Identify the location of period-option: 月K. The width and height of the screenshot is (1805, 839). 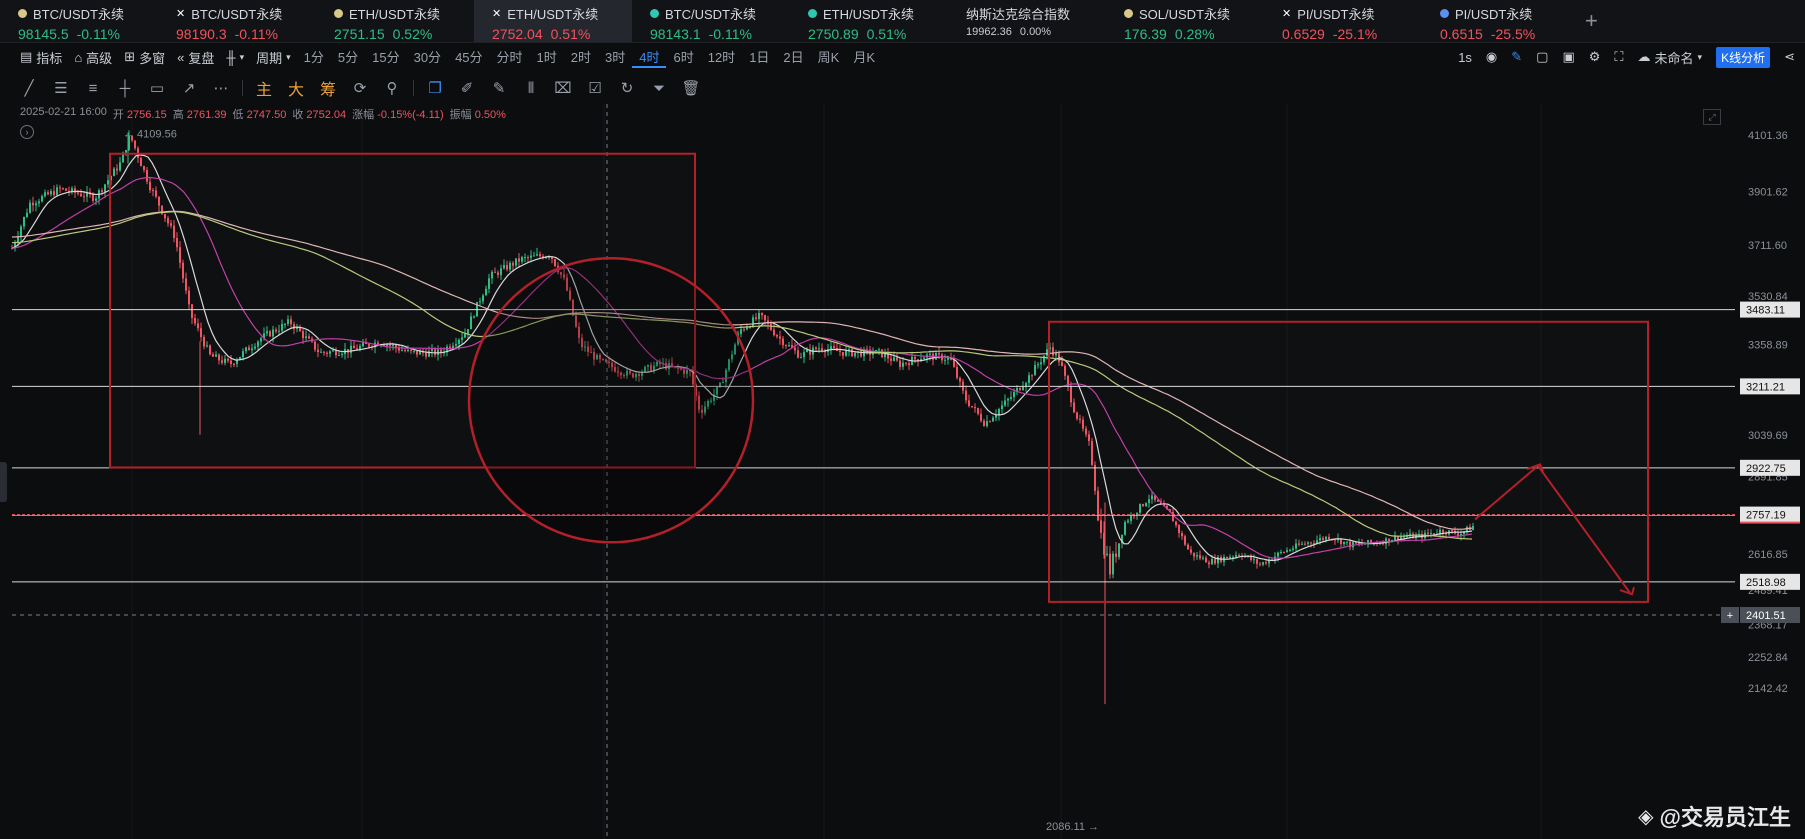
(864, 57).